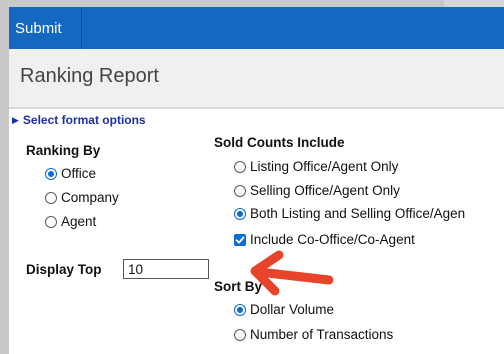 The height and width of the screenshot is (354, 504). I want to click on sold-both-radio: Both Listing and Selling Office/Agen, so click(349, 213).